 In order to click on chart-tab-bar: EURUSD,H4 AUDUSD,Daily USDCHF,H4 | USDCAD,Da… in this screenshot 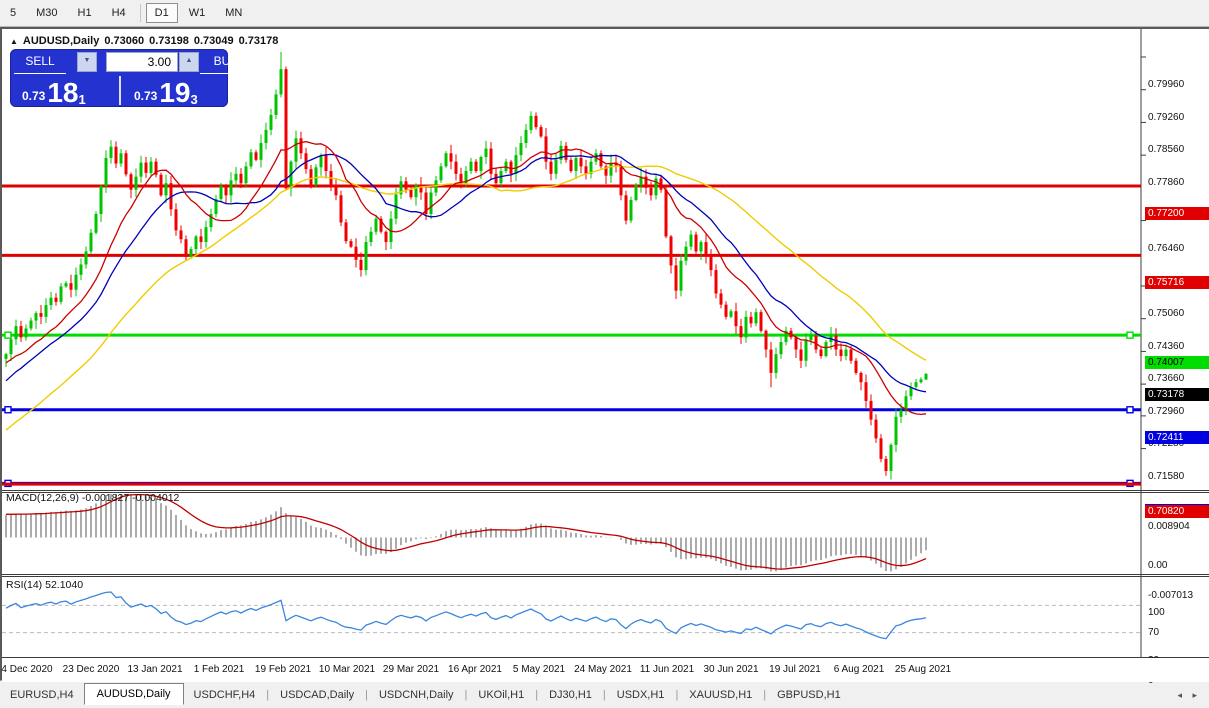, I will do `click(604, 694)`.